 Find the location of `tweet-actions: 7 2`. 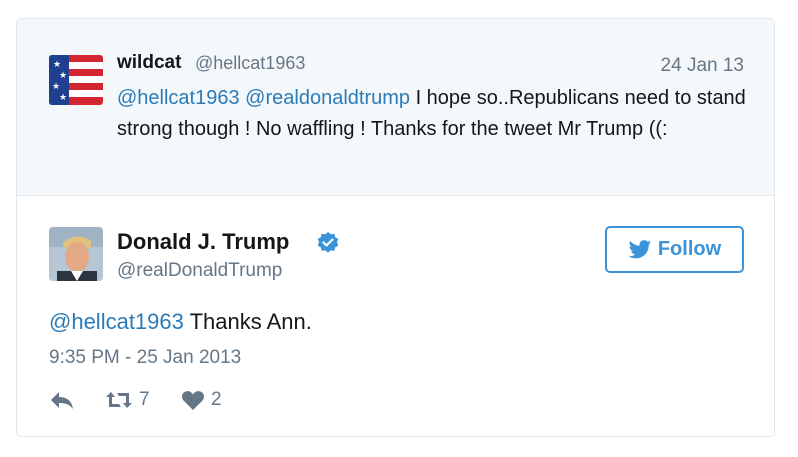

tweet-actions: 7 2 is located at coordinates (199, 402).